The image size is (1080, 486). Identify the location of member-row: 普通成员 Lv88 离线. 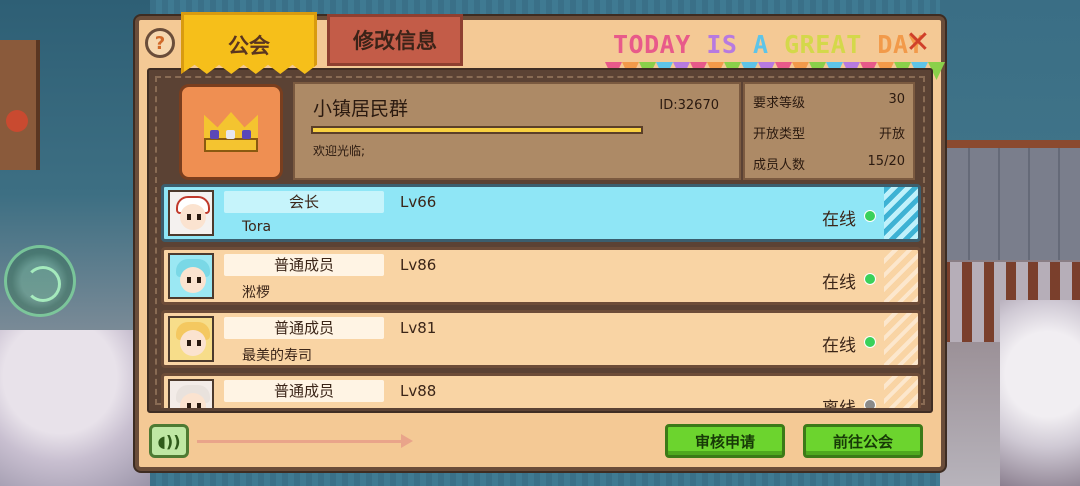
(541, 390).